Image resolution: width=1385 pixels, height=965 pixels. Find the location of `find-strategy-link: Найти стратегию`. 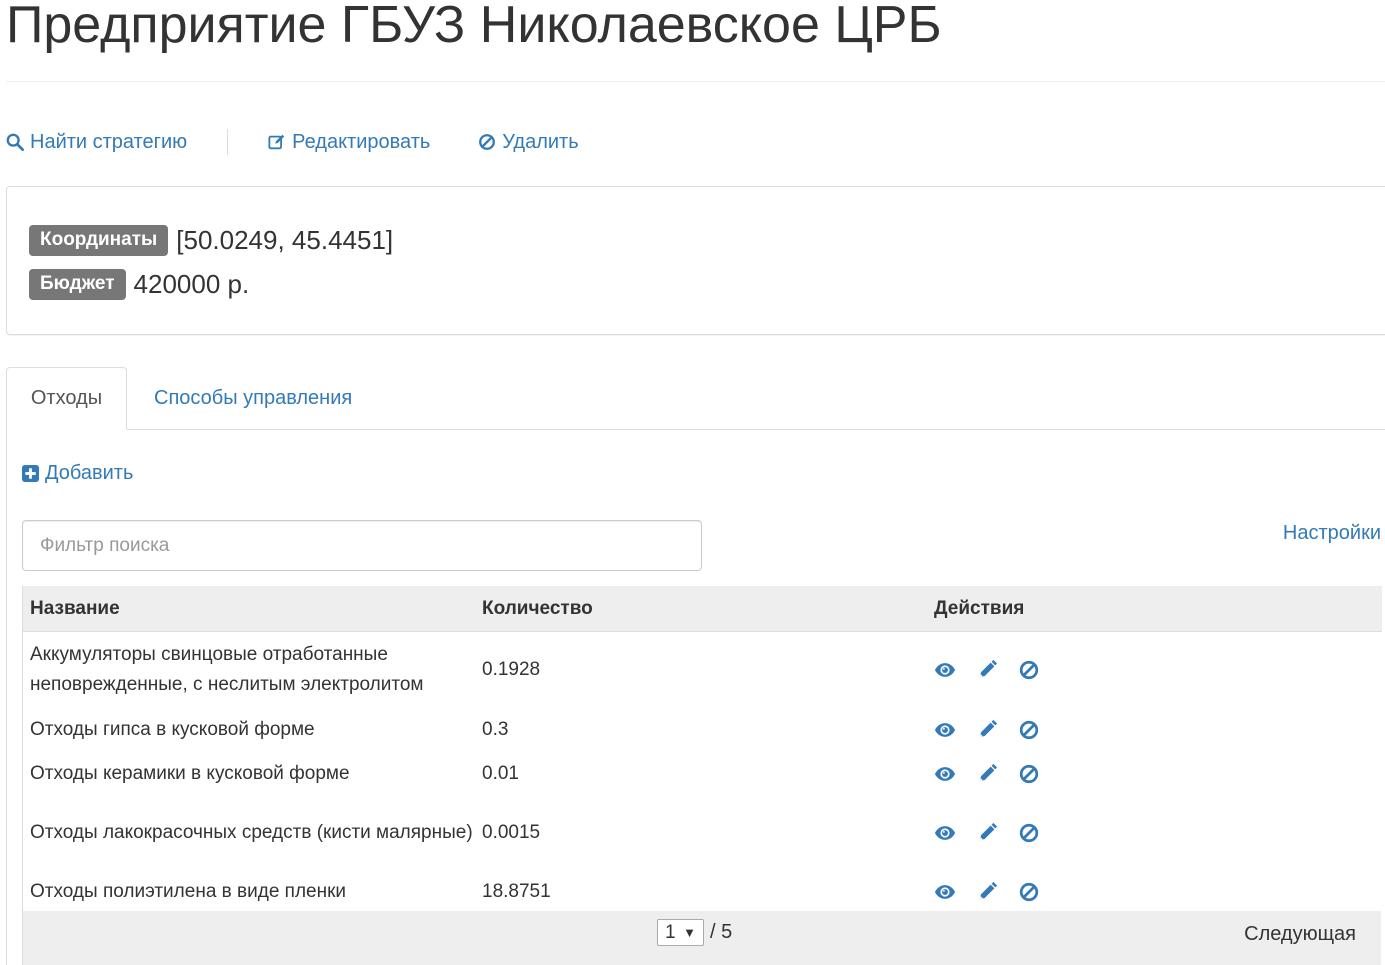

find-strategy-link: Найти стратегию is located at coordinates (96, 142).